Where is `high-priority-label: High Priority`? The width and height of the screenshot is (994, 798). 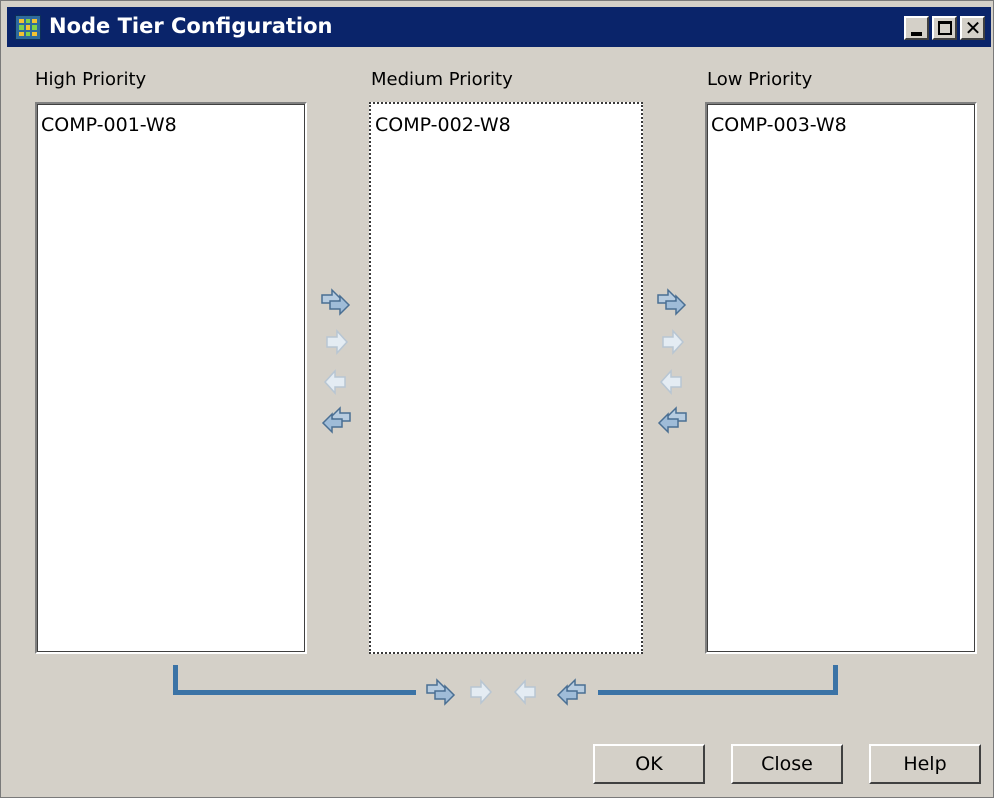
high-priority-label: High Priority is located at coordinates (91, 79).